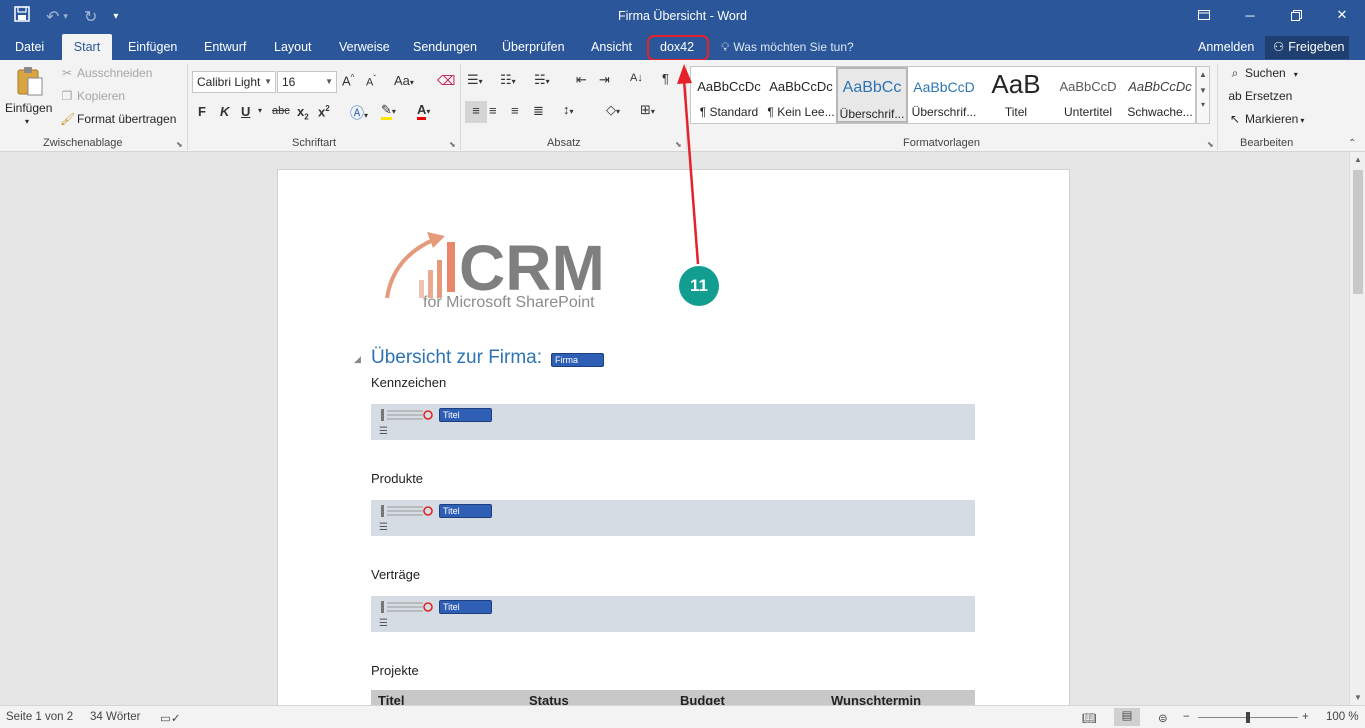 The height and width of the screenshot is (728, 1365). Describe the element at coordinates (170, 718) in the screenshot. I see `proofing-icon: ▭✓` at that location.